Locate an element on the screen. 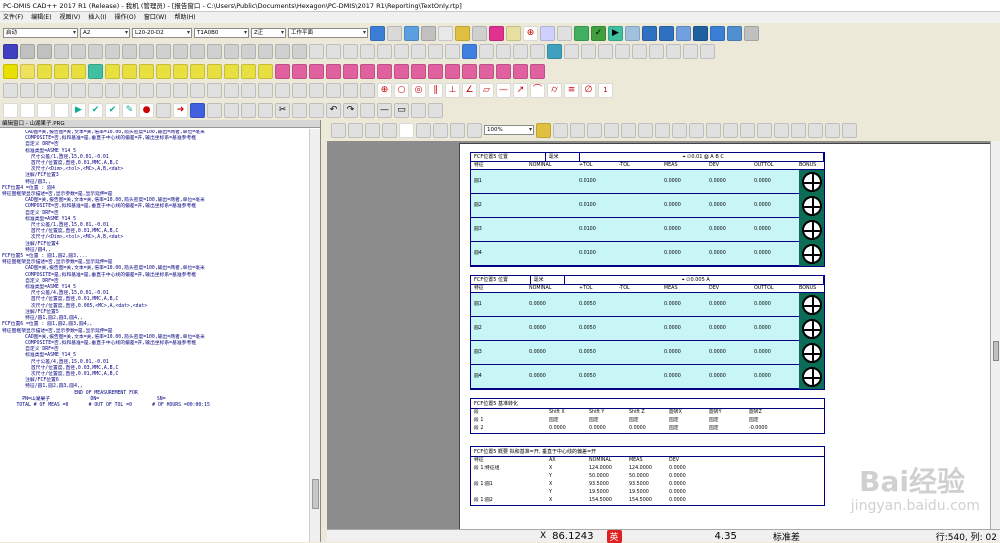 The height and width of the screenshot is (543, 1000). hole-feature-icon is located at coordinates (299, 51).